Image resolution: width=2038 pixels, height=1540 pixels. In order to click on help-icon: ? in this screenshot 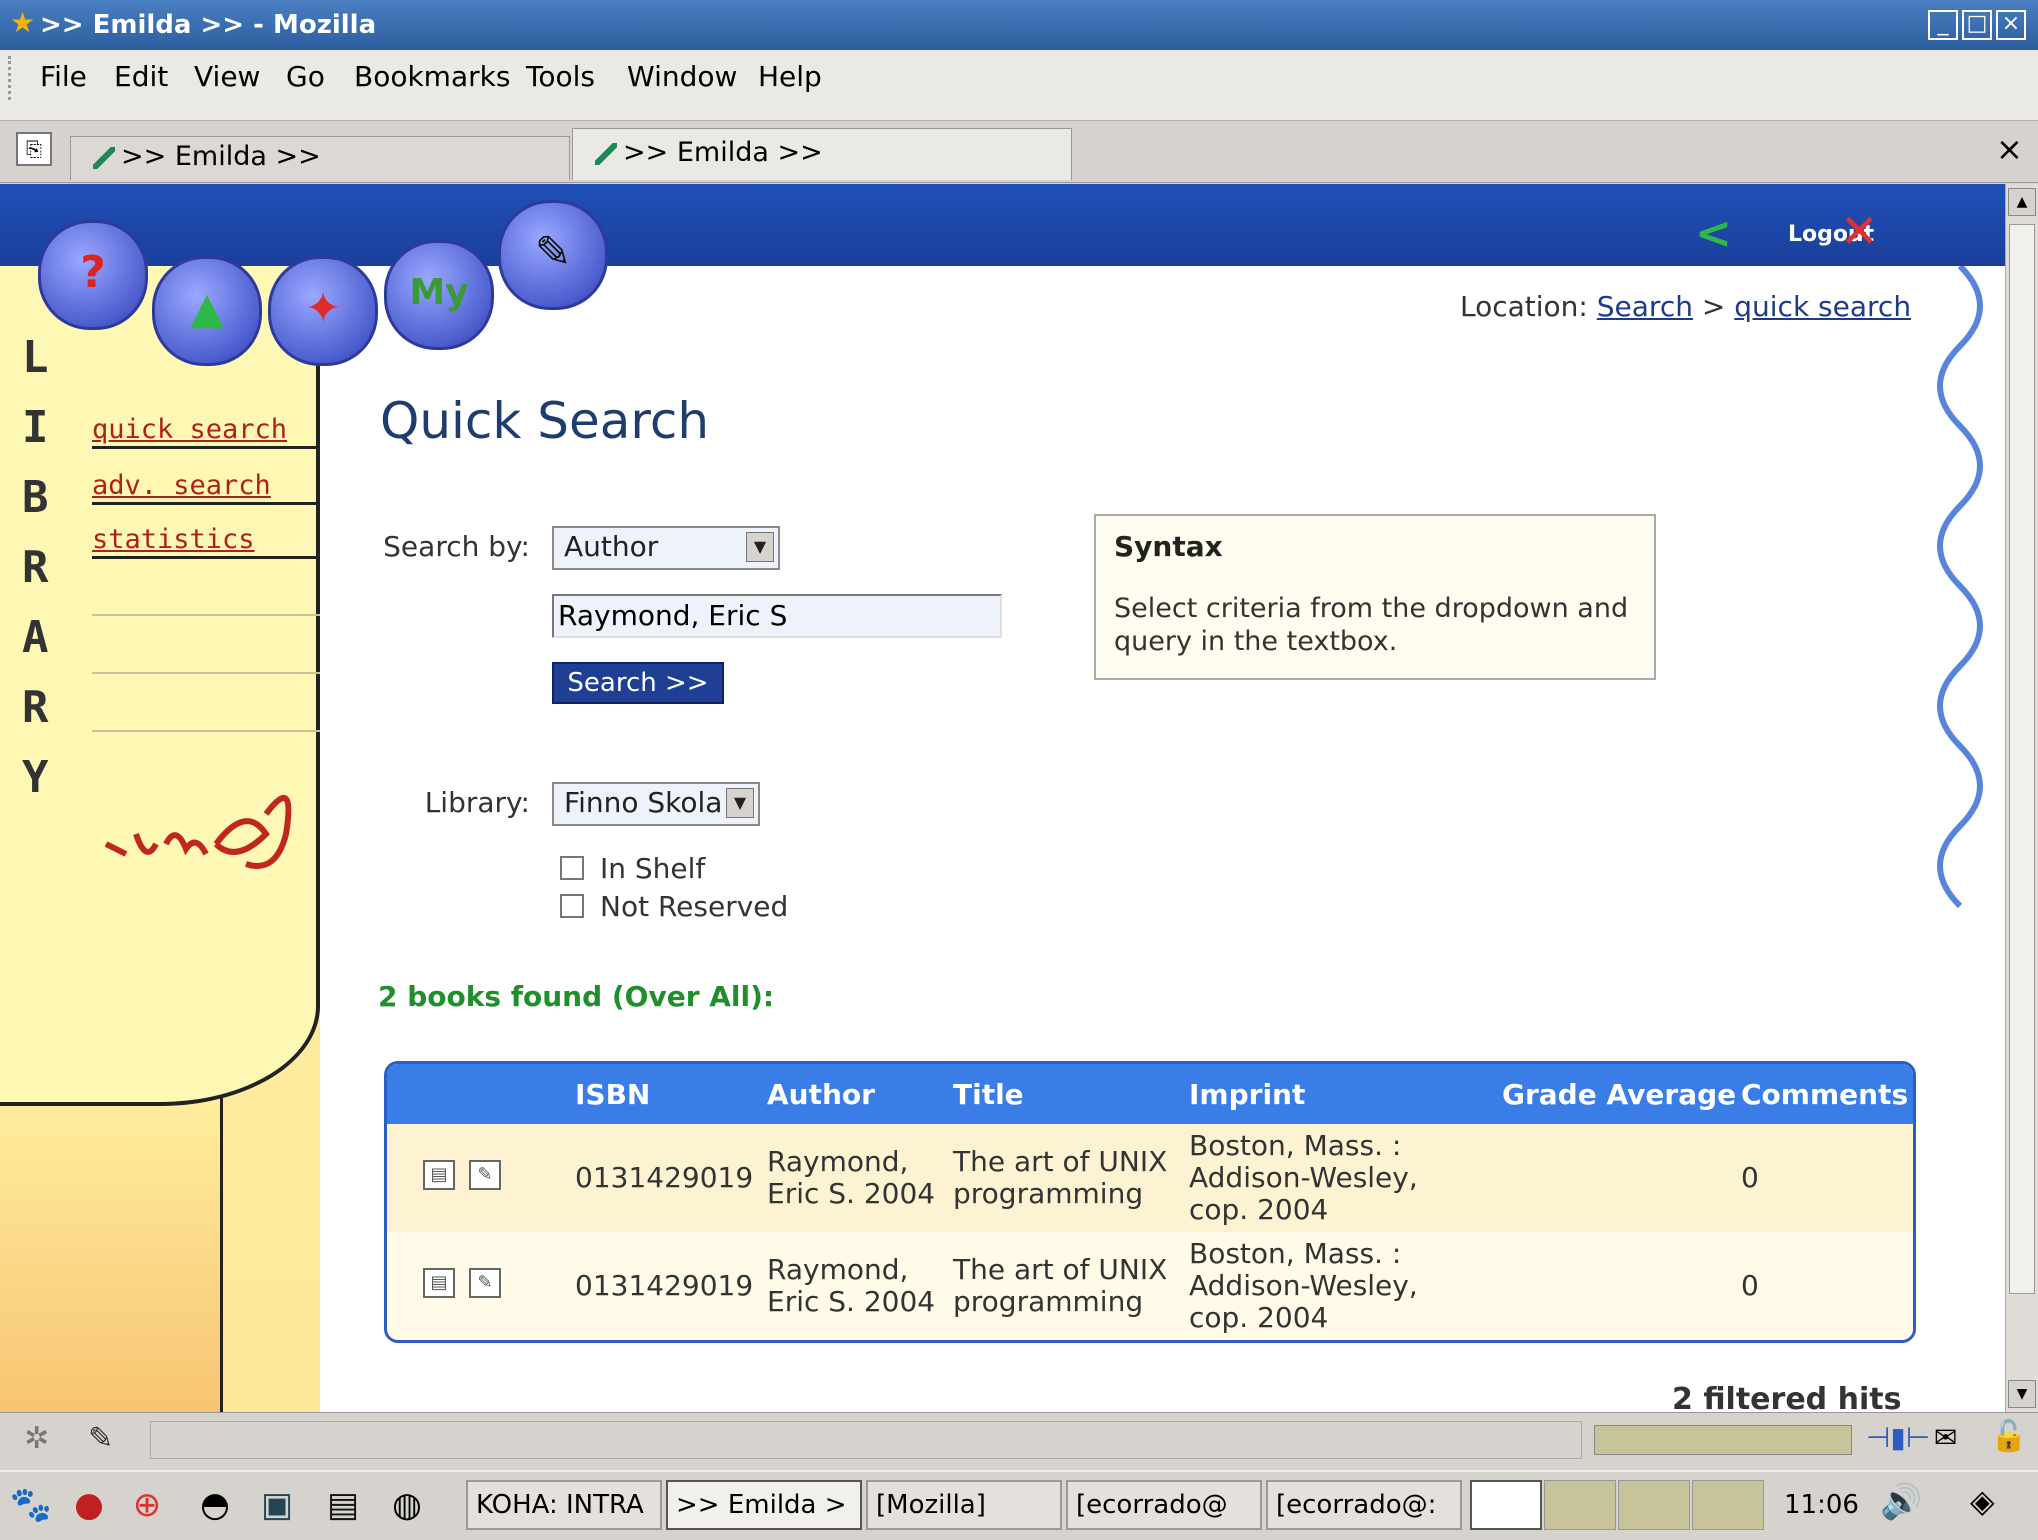, I will do `click(93, 275)`.